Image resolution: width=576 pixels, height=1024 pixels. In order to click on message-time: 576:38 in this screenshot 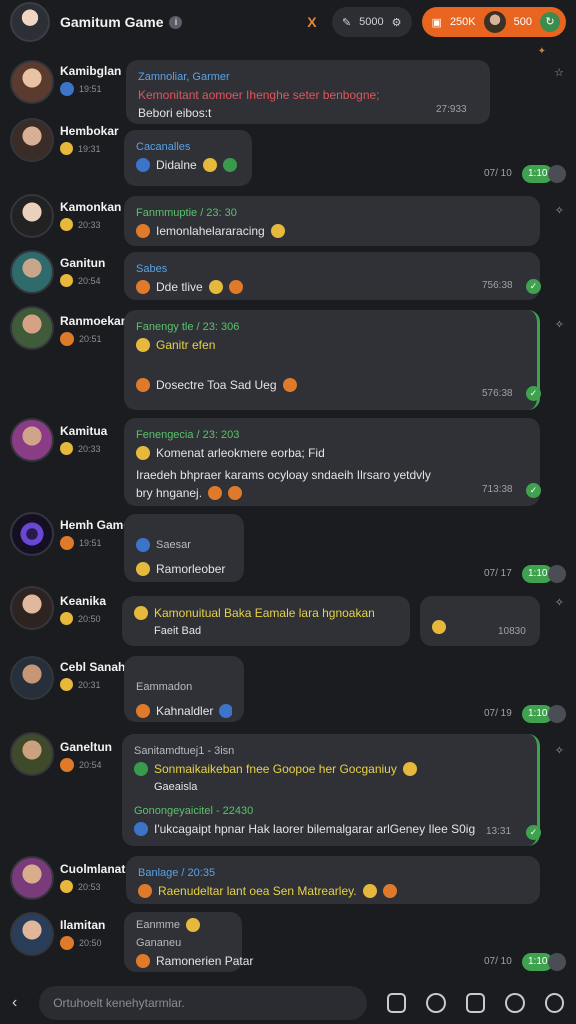, I will do `click(497, 393)`.